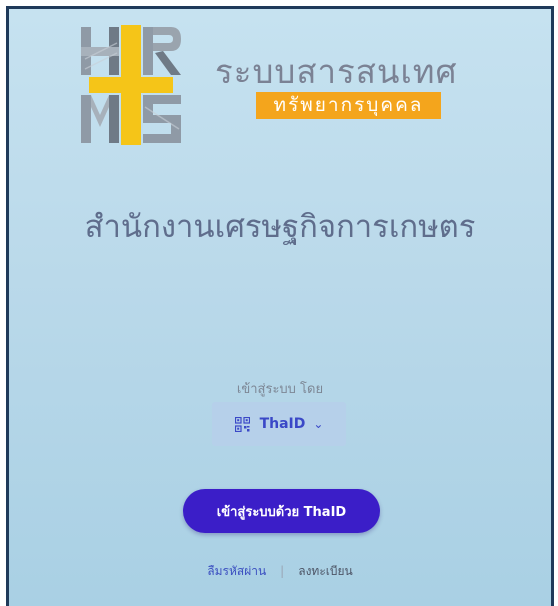 The width and height of the screenshot is (558, 606). I want to click on hrms-logo, so click(131, 85).